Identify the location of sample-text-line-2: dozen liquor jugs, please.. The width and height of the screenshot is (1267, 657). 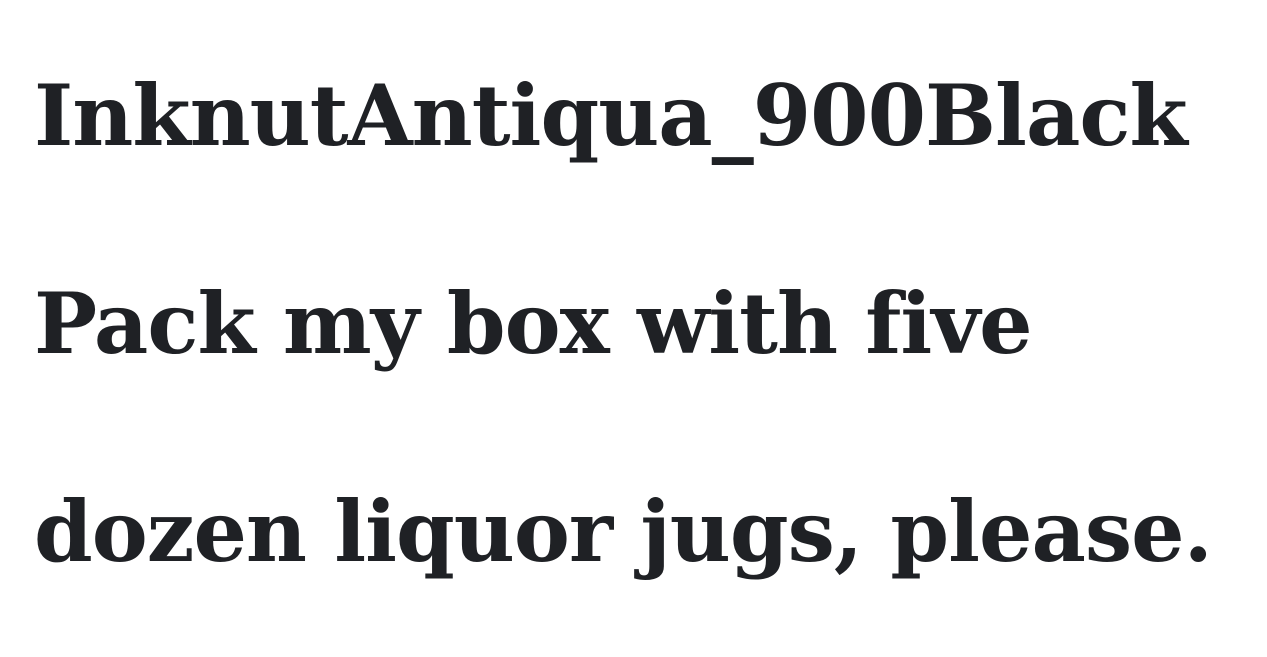
(623, 531).